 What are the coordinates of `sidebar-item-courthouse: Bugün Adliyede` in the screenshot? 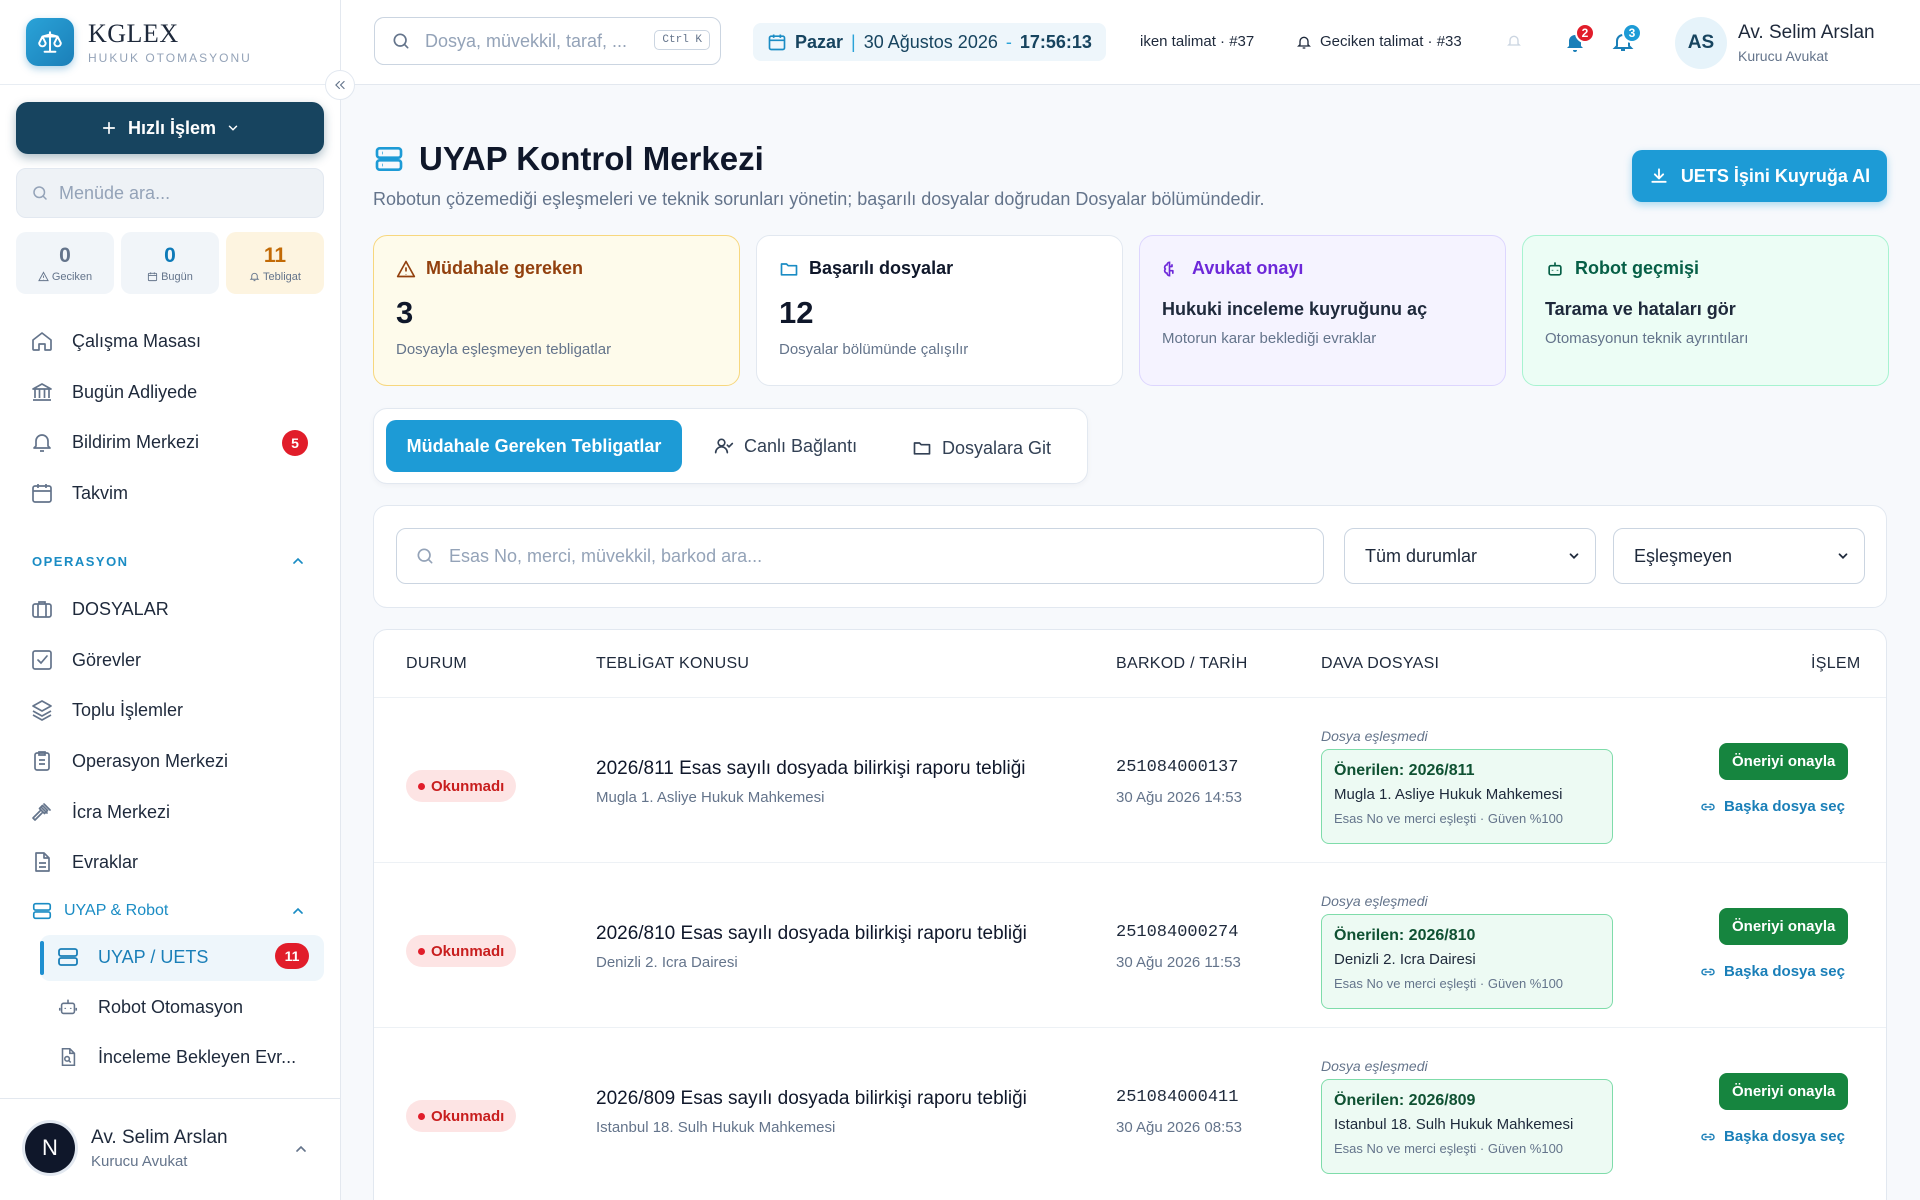 It's located at (113, 392).